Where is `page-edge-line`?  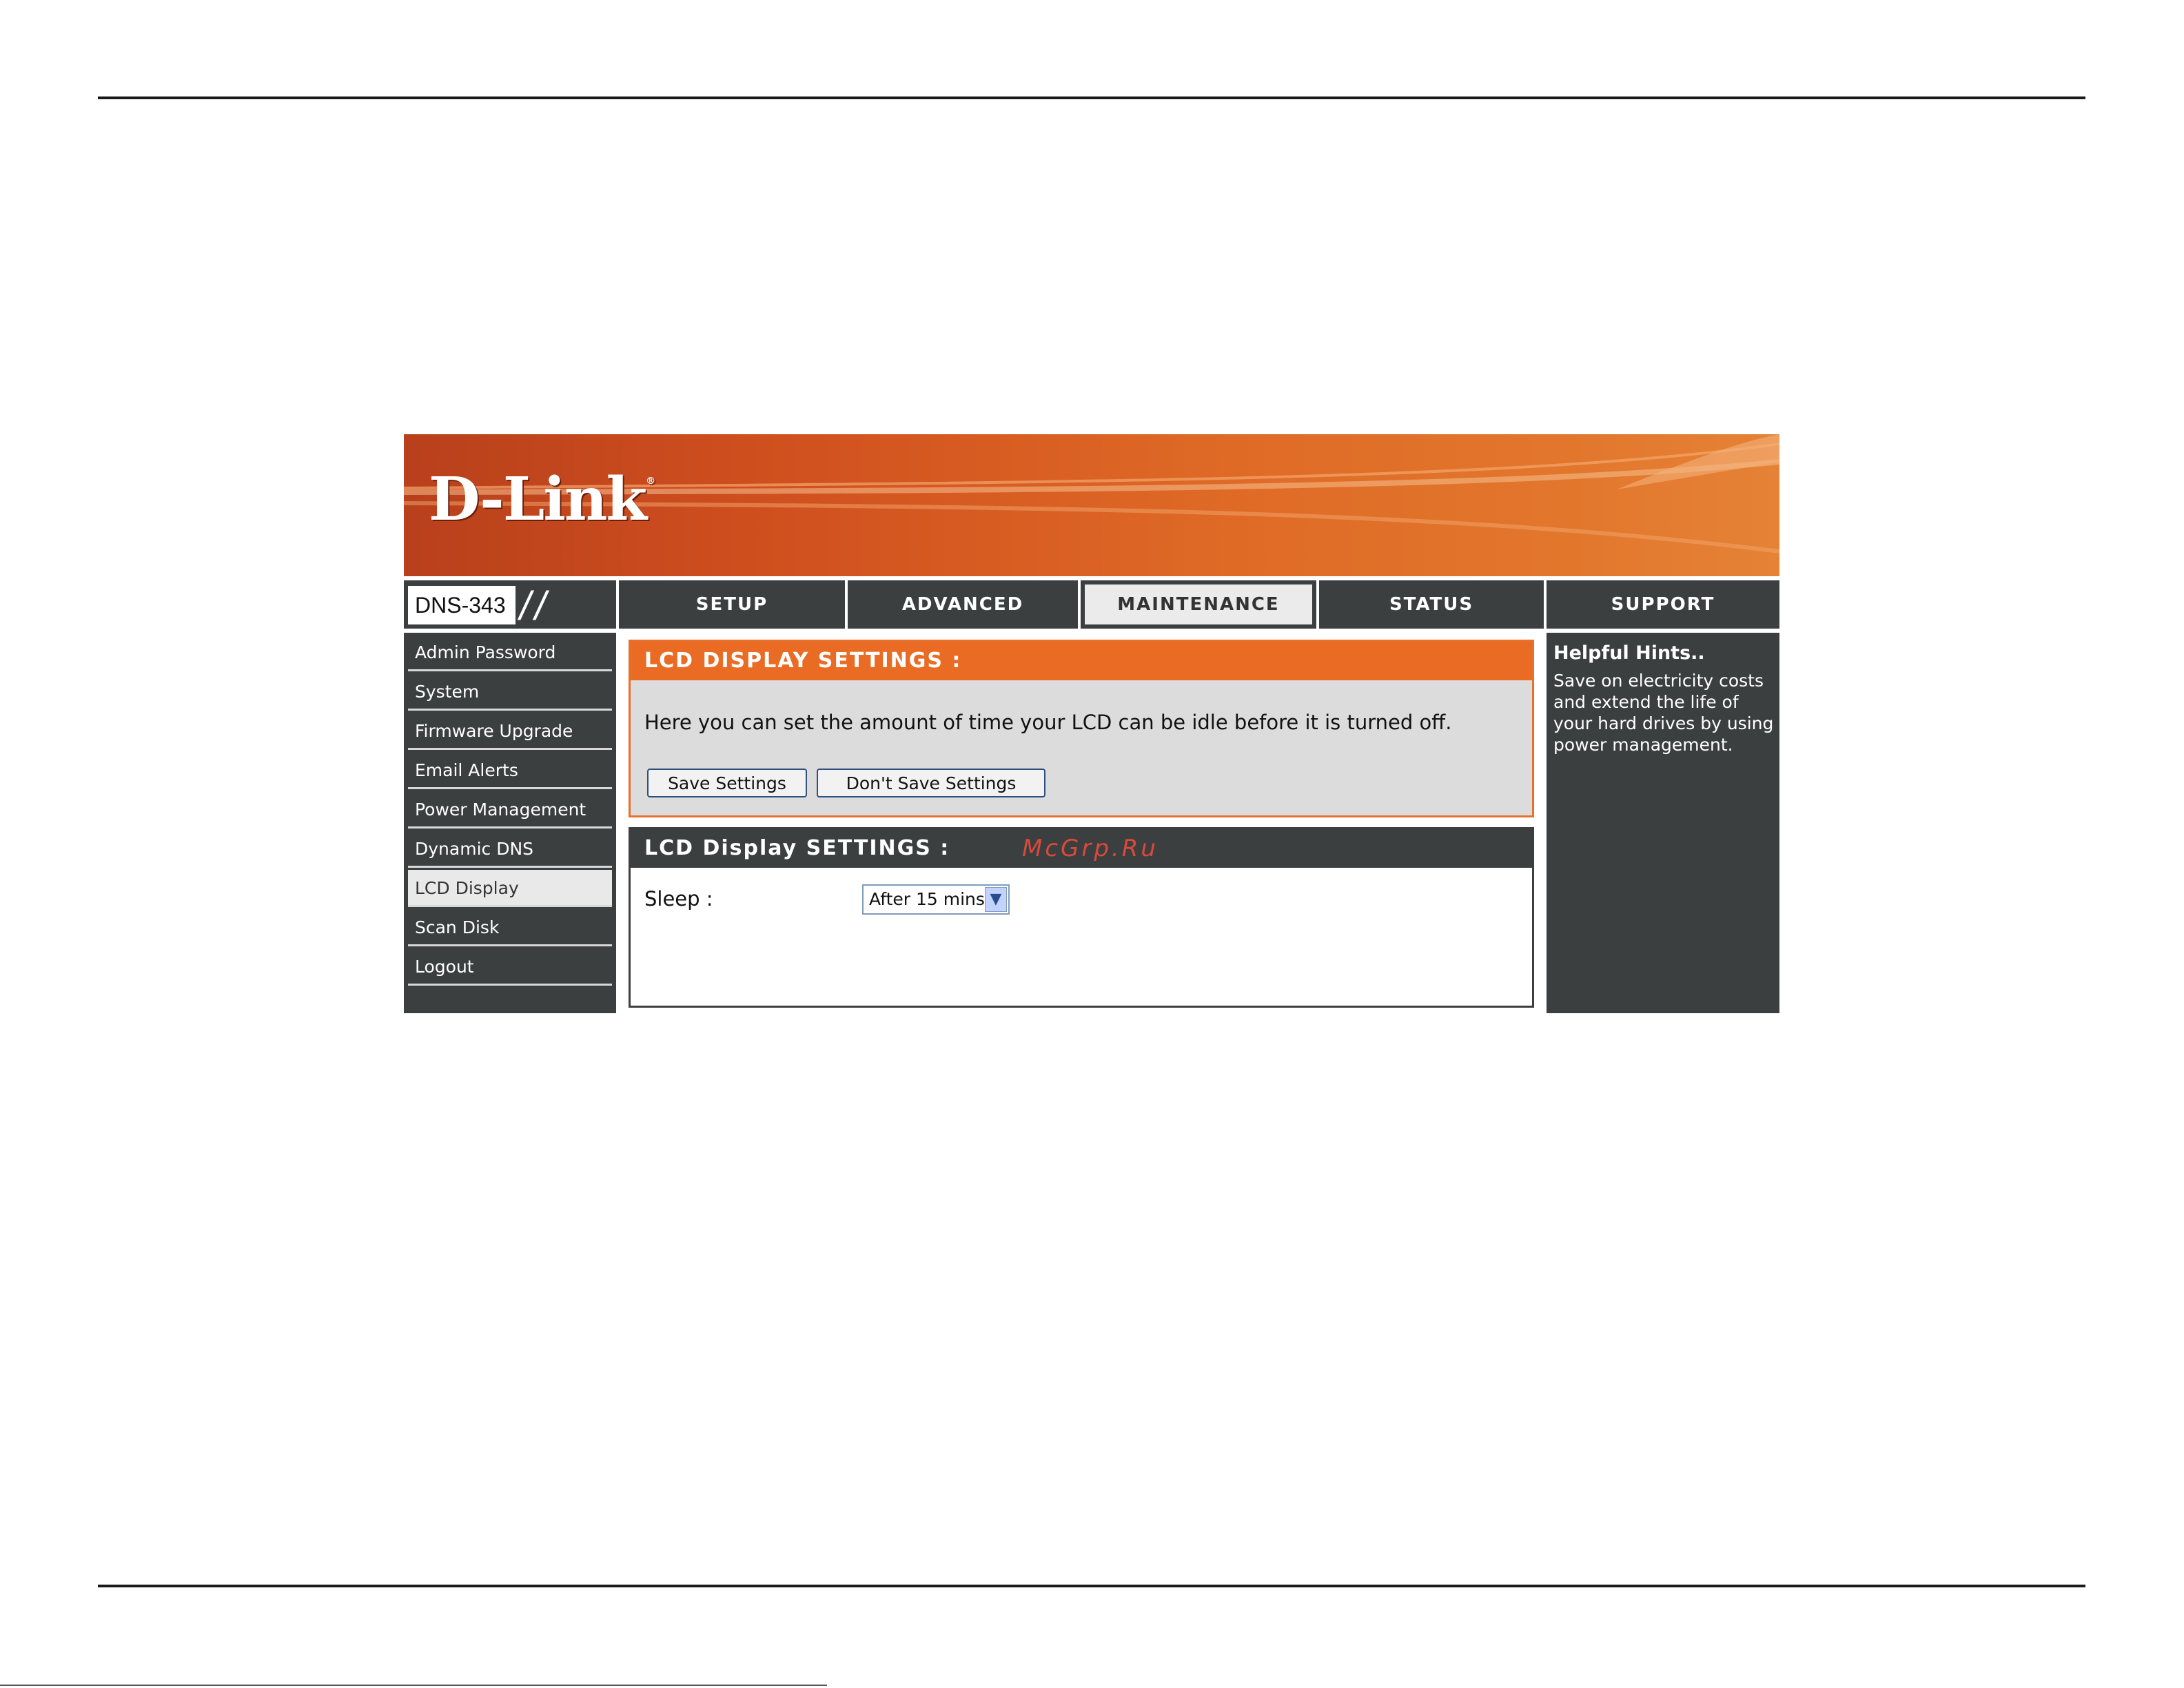
page-edge-line is located at coordinates (413, 1685).